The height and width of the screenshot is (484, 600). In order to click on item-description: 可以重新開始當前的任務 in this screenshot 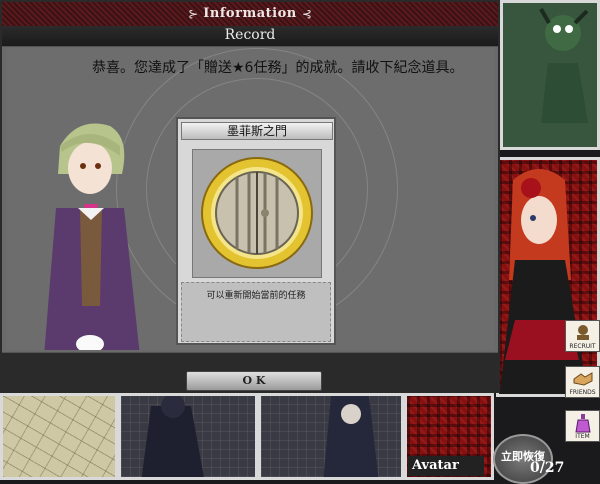, I will do `click(256, 296)`.